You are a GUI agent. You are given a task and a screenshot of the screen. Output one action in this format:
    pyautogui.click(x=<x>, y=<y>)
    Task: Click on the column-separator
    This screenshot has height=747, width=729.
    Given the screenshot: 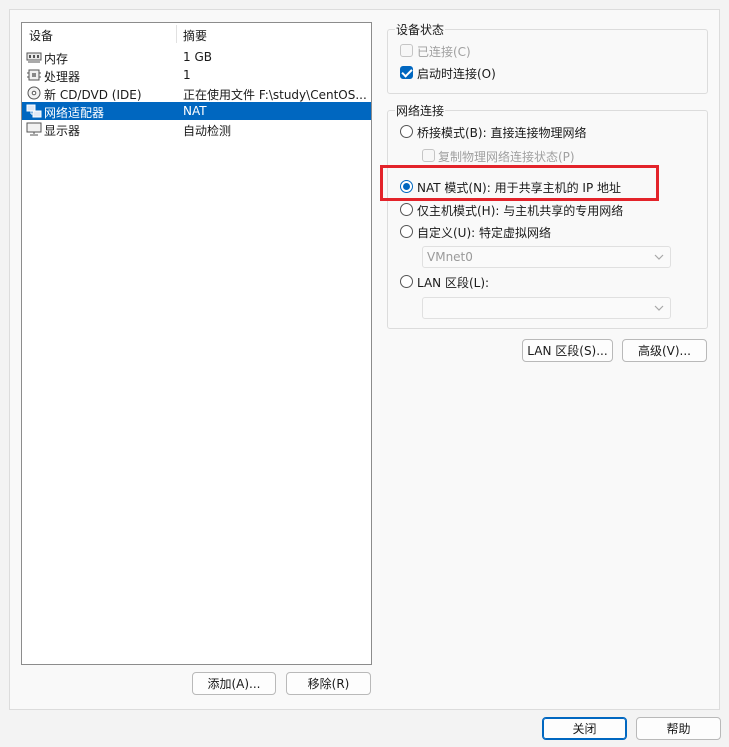 What is the action you would take?
    pyautogui.click(x=176, y=34)
    